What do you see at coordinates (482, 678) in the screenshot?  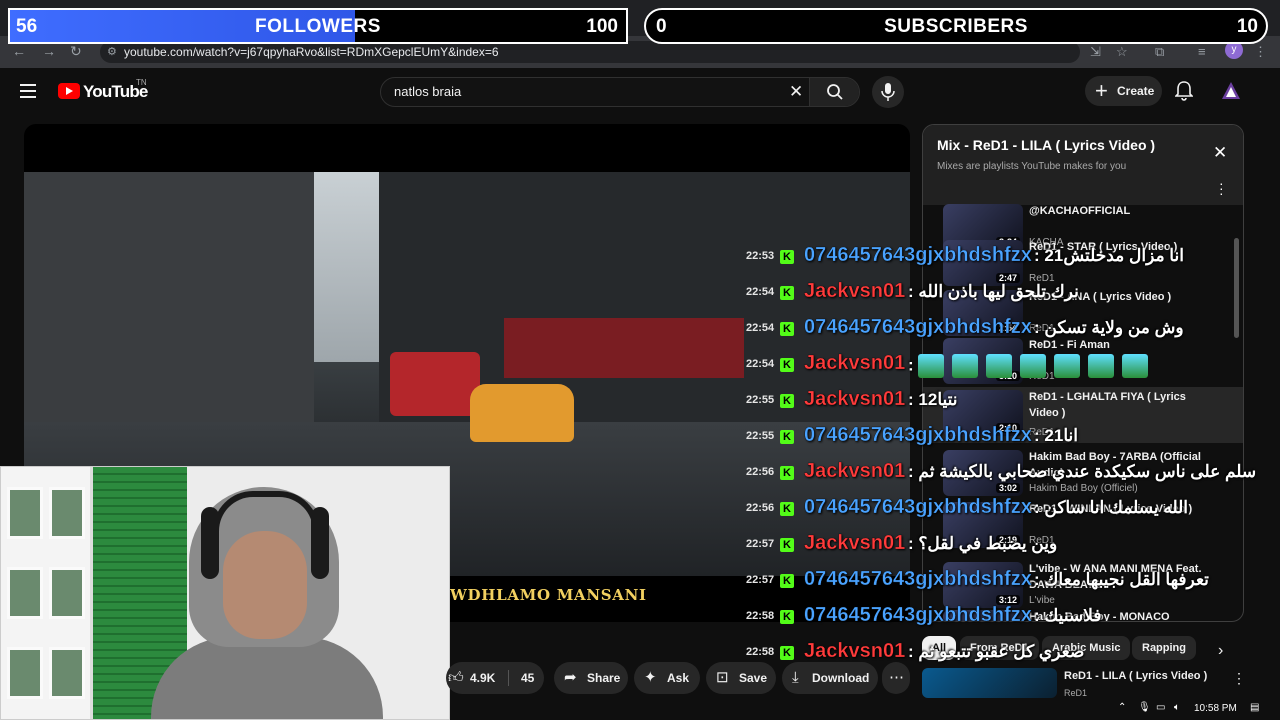 I see `like-count: 4.9K` at bounding box center [482, 678].